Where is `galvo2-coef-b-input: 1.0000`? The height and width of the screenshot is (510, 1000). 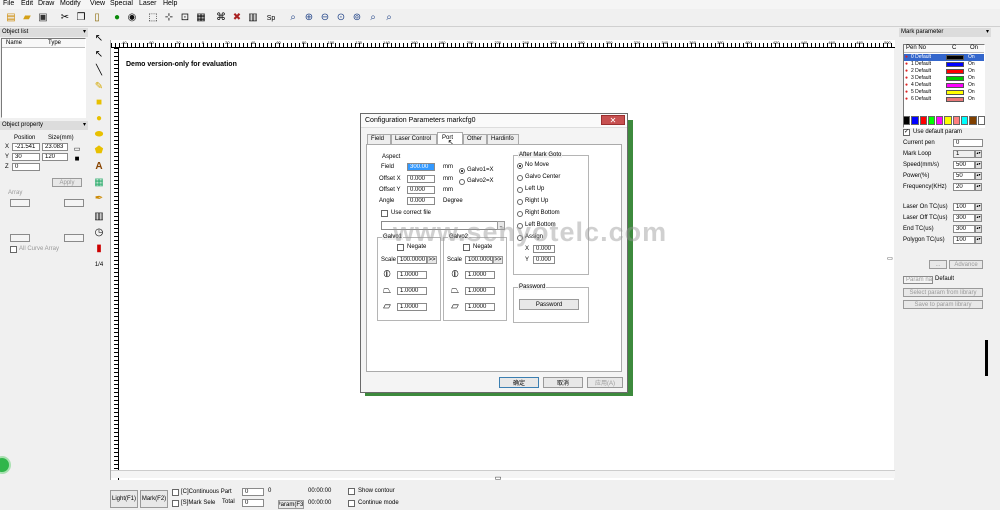
galvo2-coef-b-input: 1.0000 is located at coordinates (480, 291).